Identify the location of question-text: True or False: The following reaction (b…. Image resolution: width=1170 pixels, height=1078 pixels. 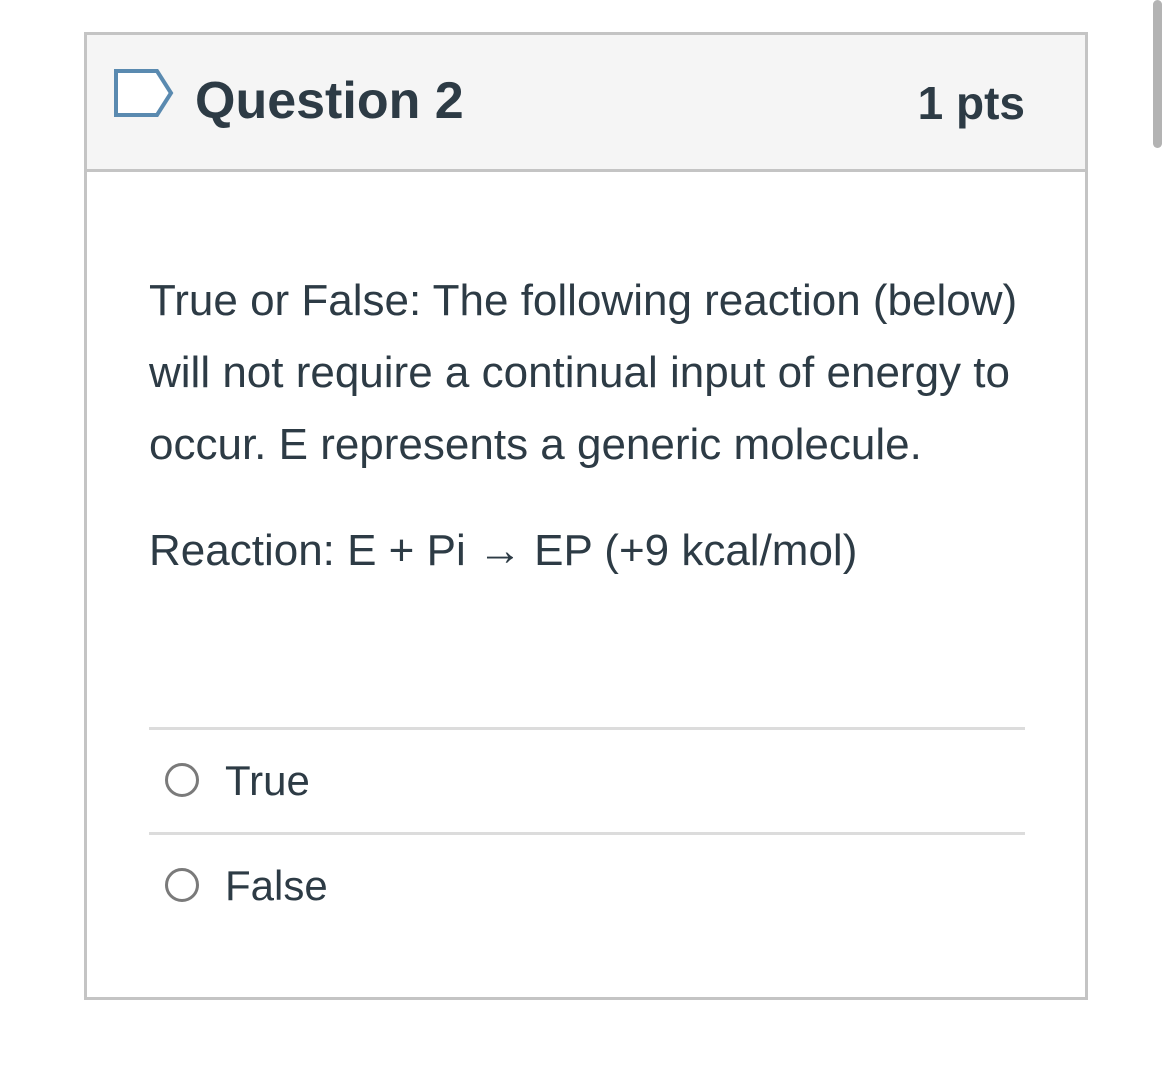
(583, 372).